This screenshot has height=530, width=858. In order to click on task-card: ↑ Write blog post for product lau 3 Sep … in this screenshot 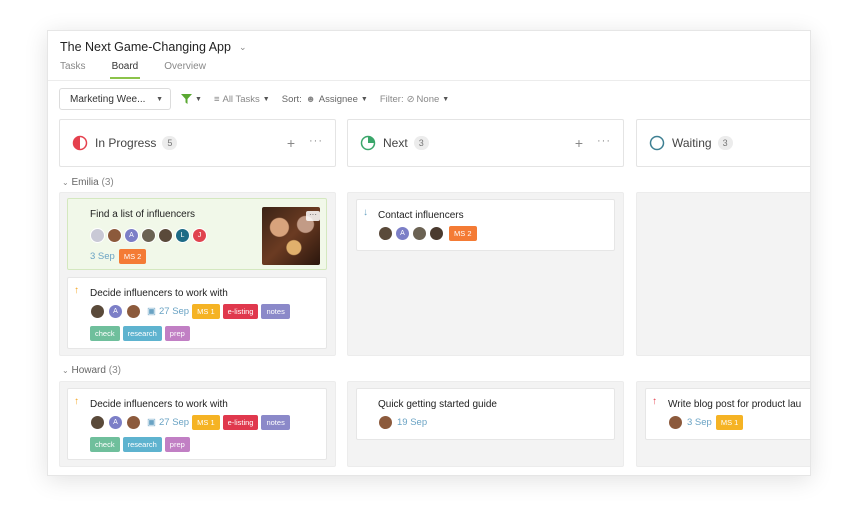, I will do `click(727, 414)`.